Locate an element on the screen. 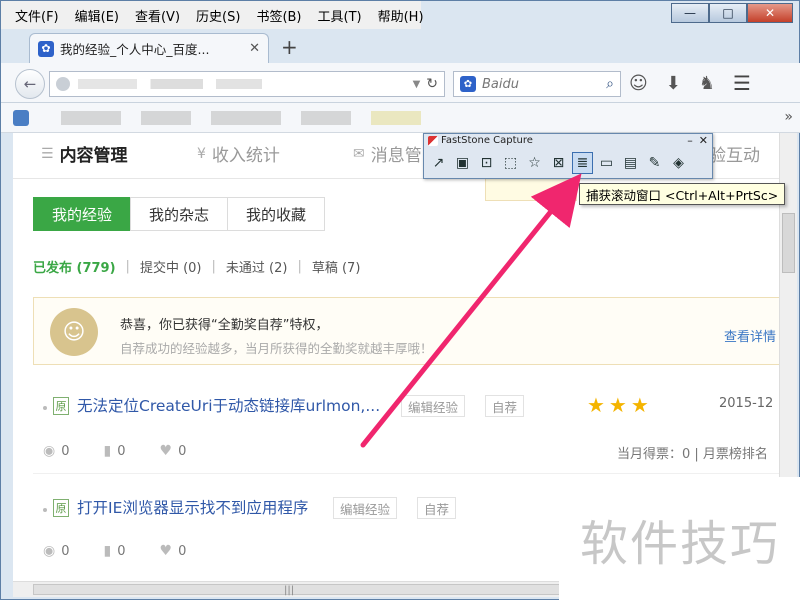  capture-fullscreen-icon: ⊠ is located at coordinates (558, 163).